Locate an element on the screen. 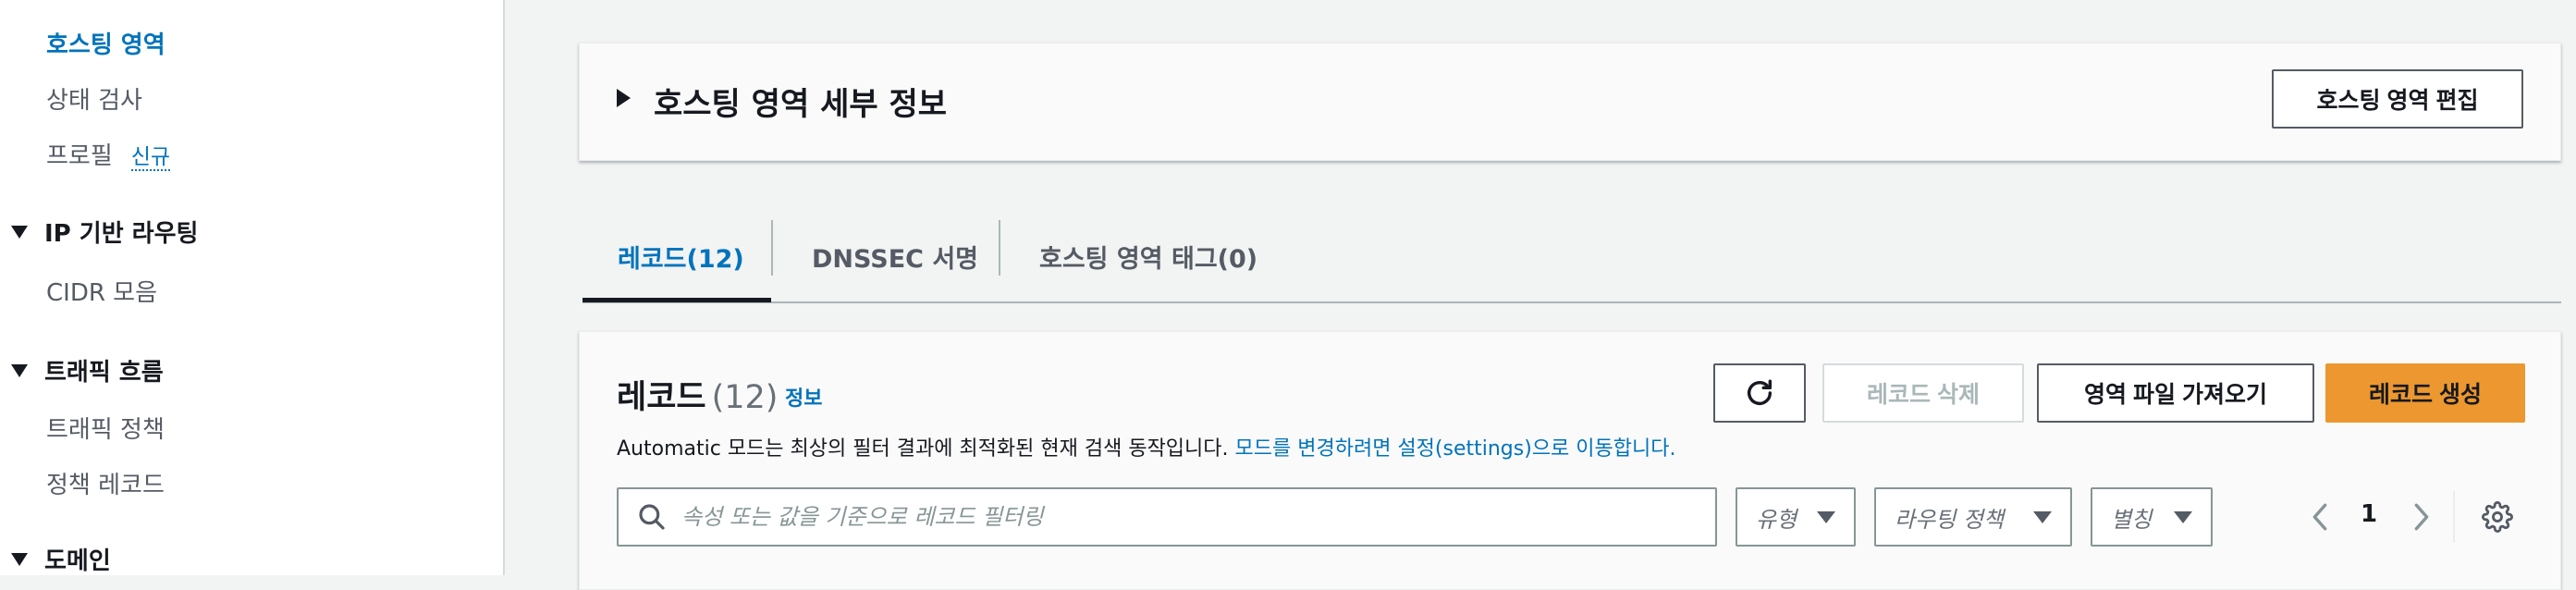 The height and width of the screenshot is (590, 2576). records-heading: 레코드 (12) is located at coordinates (697, 395).